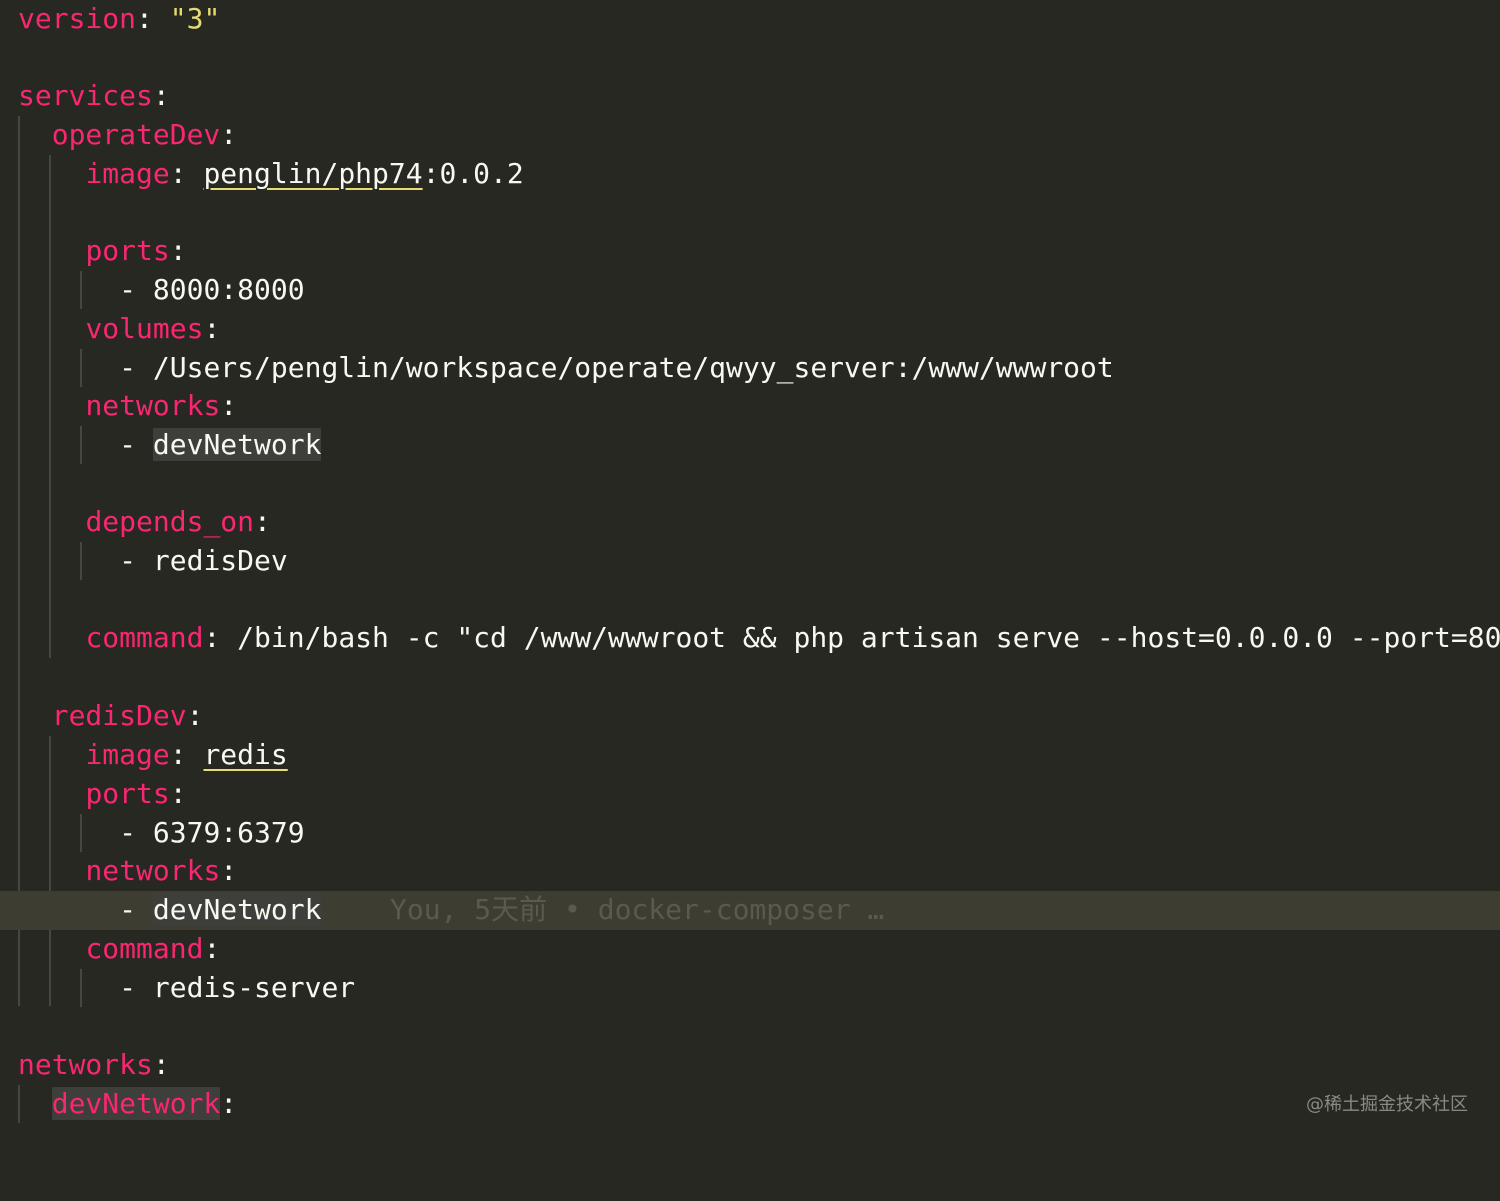 The image size is (1500, 1201). What do you see at coordinates (220, 560) in the screenshot?
I see `depends-value: redisDev` at bounding box center [220, 560].